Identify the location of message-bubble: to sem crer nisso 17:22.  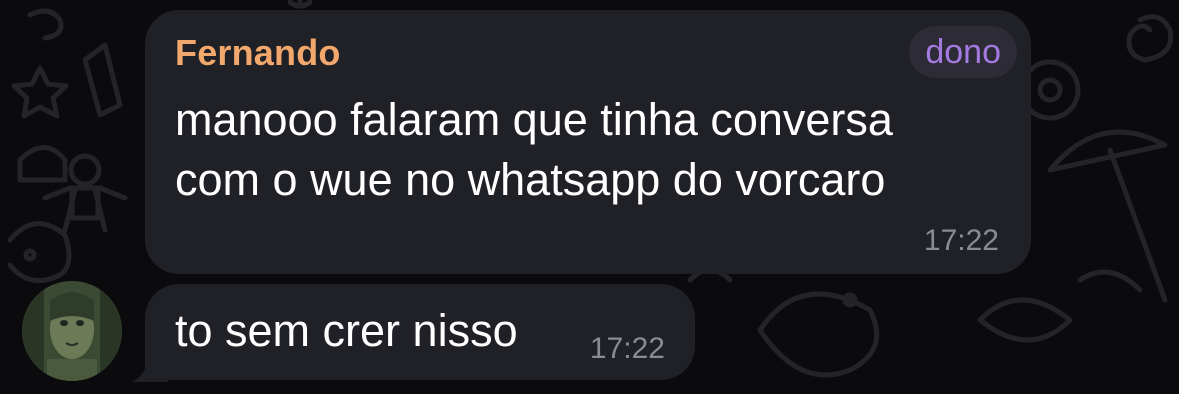
(420, 332).